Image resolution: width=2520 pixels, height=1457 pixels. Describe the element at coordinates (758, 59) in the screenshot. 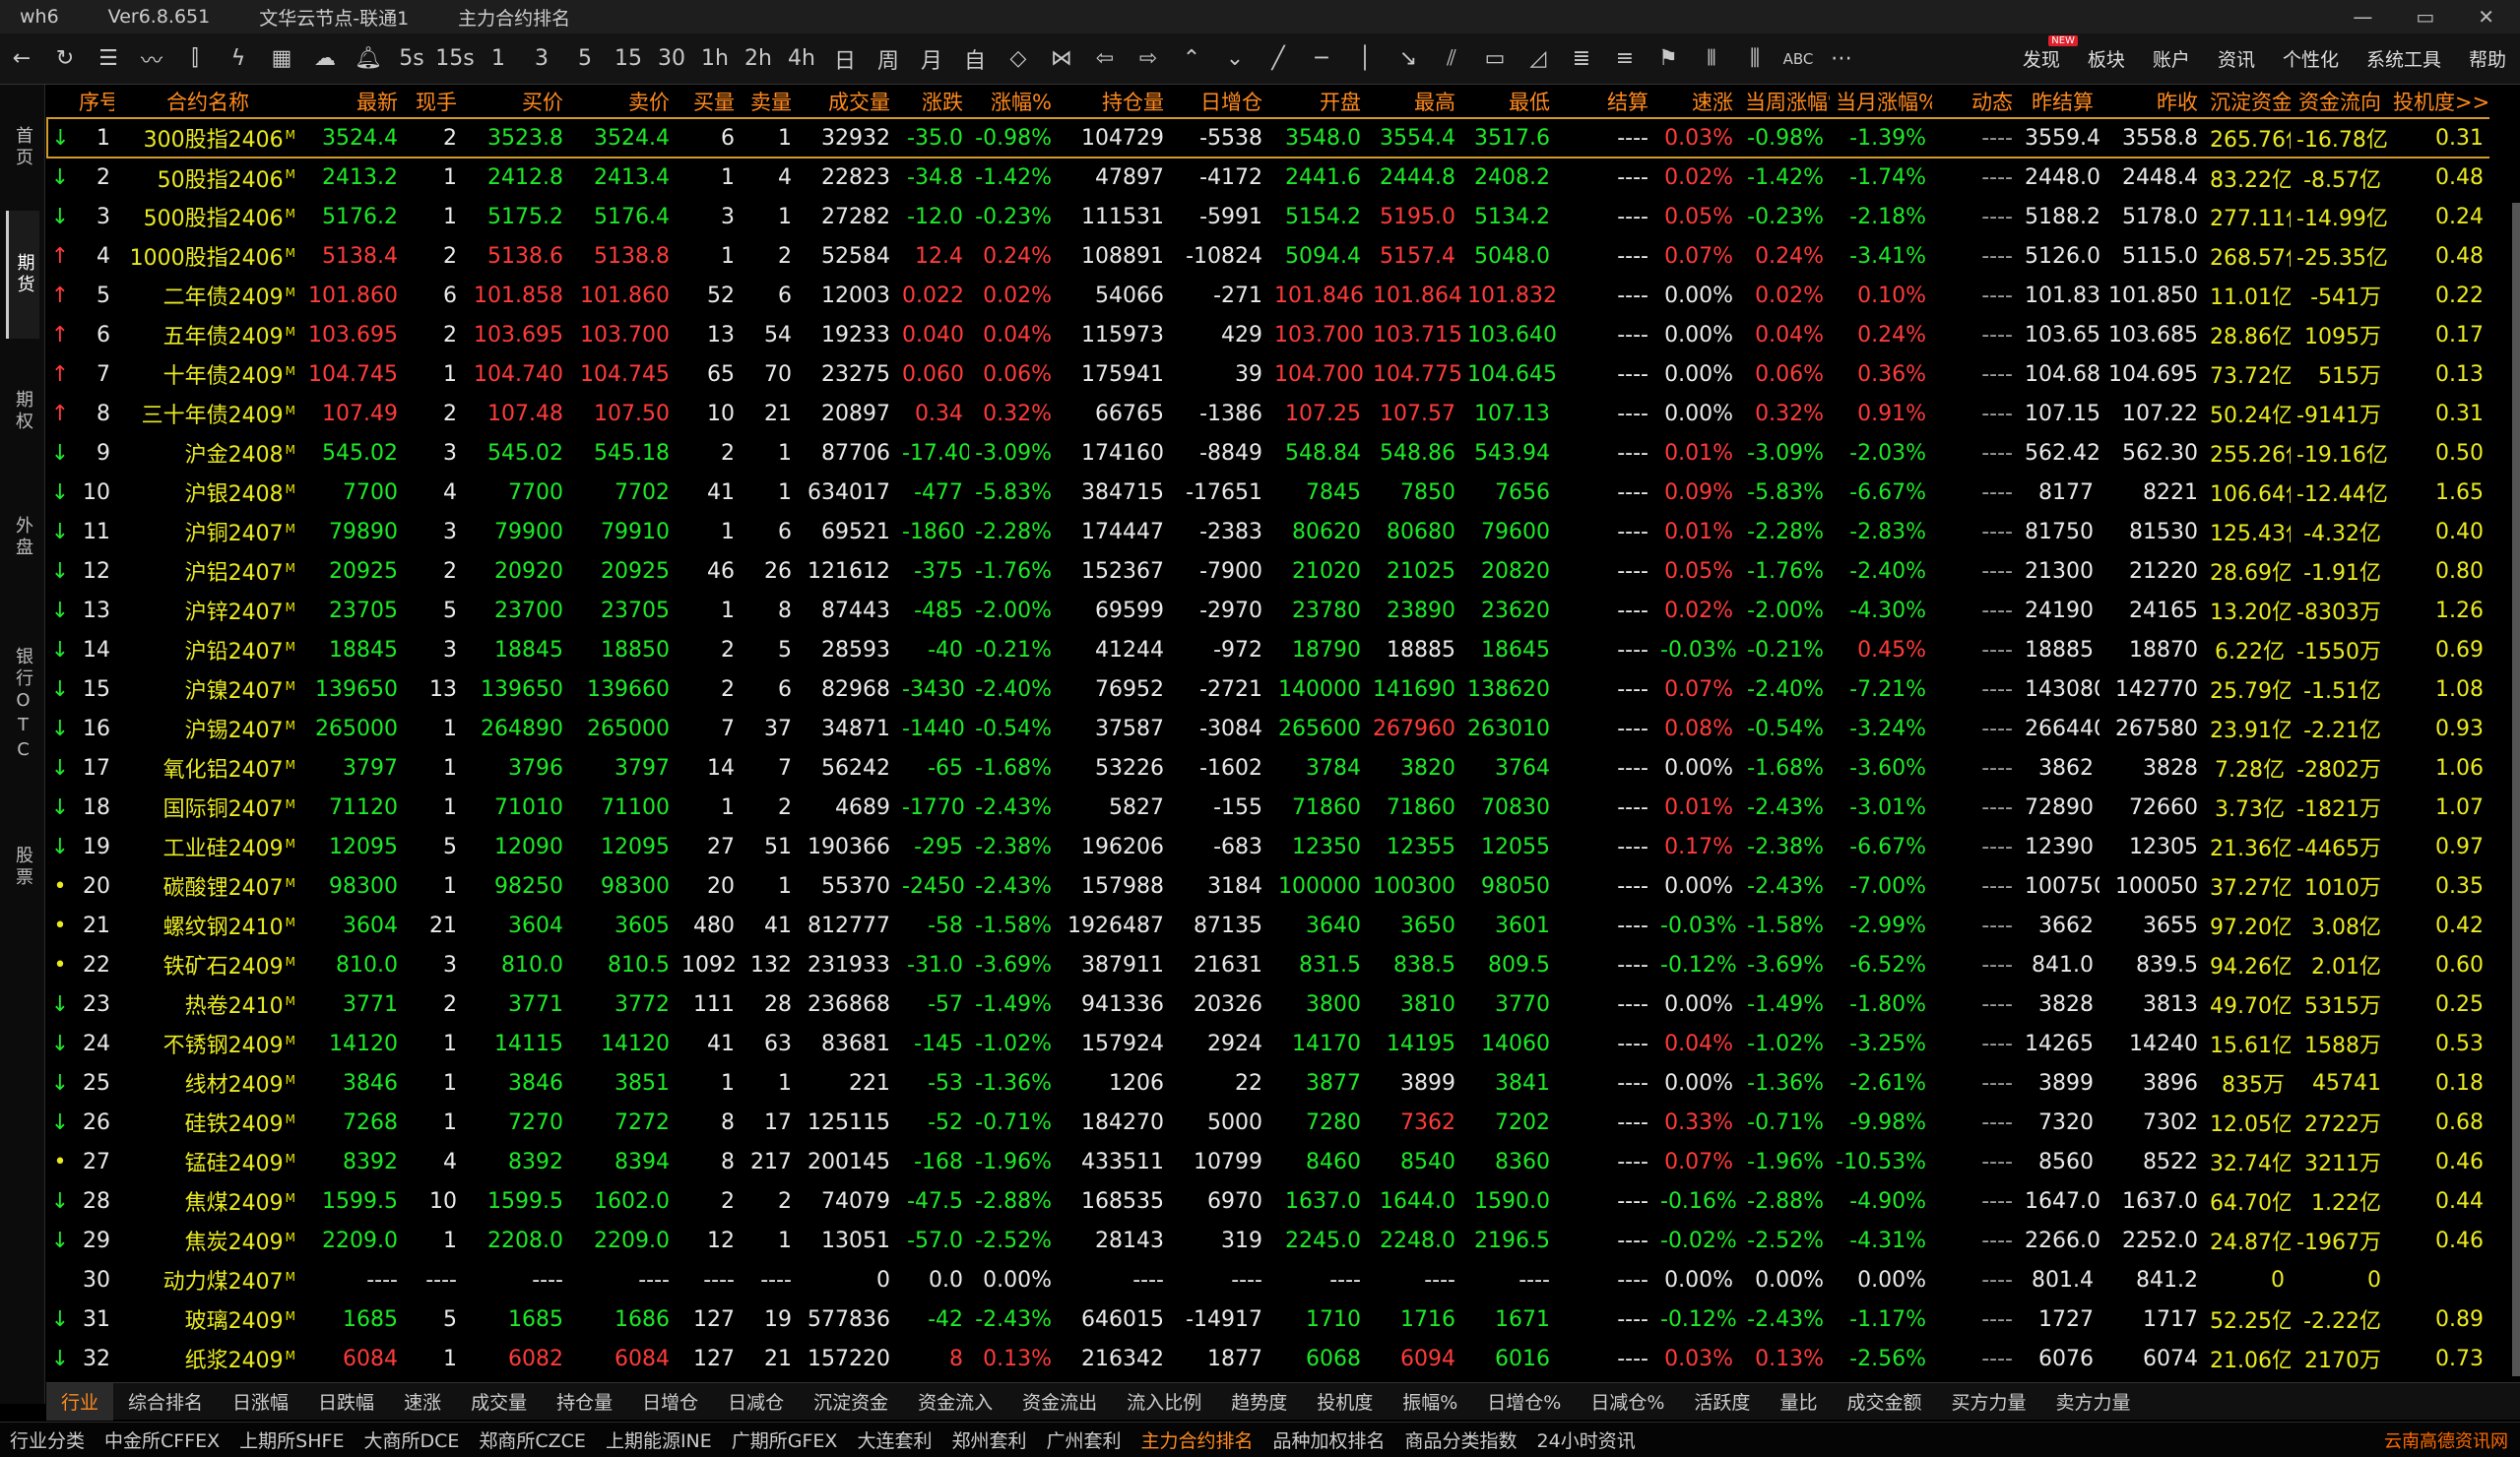

I see `period-2h: 2h` at that location.